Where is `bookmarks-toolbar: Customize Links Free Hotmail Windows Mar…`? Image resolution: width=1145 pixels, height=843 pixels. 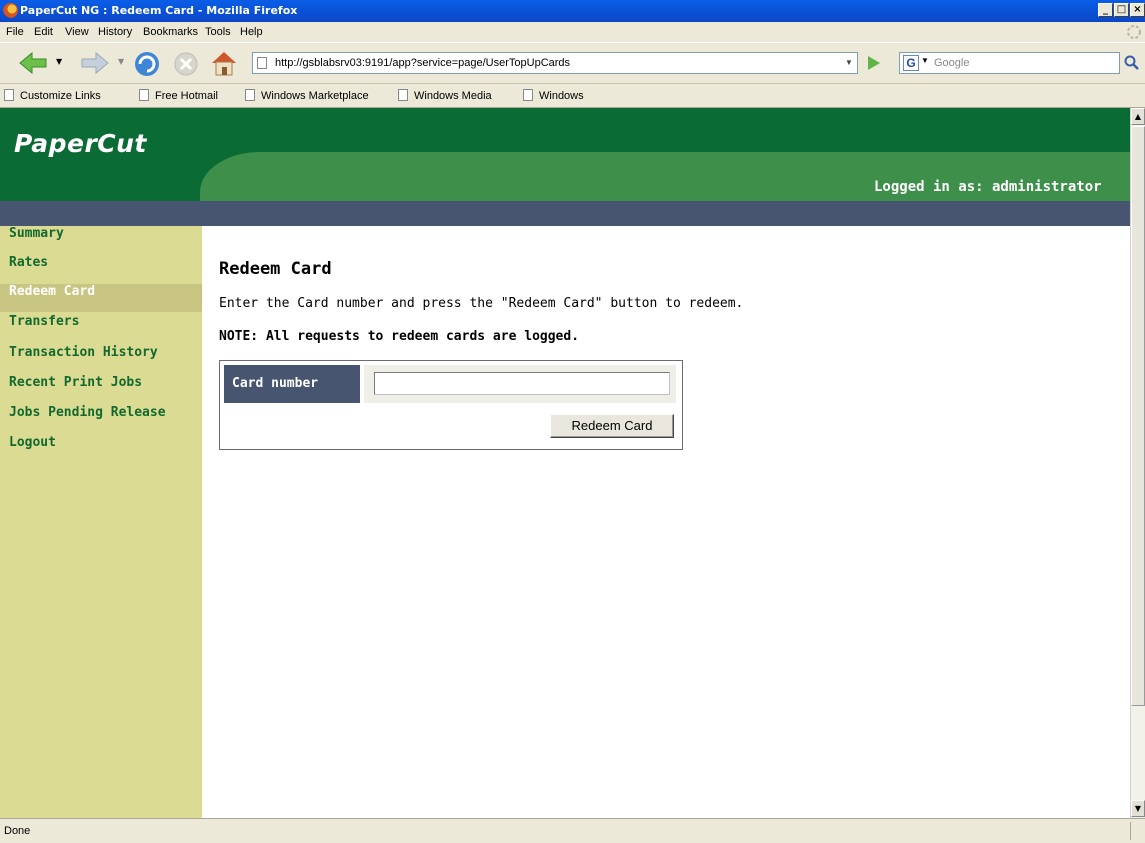
bookmarks-toolbar: Customize Links Free Hotmail Windows Mar… is located at coordinates (572, 96).